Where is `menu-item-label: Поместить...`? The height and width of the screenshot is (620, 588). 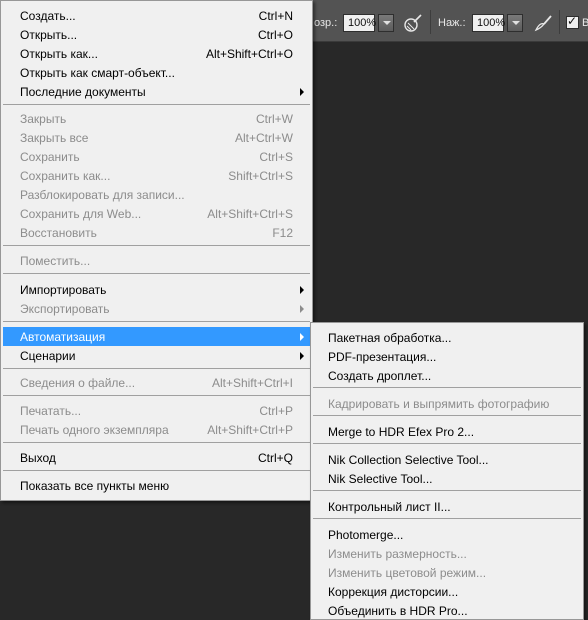
menu-item-label: Поместить... is located at coordinates (55, 261).